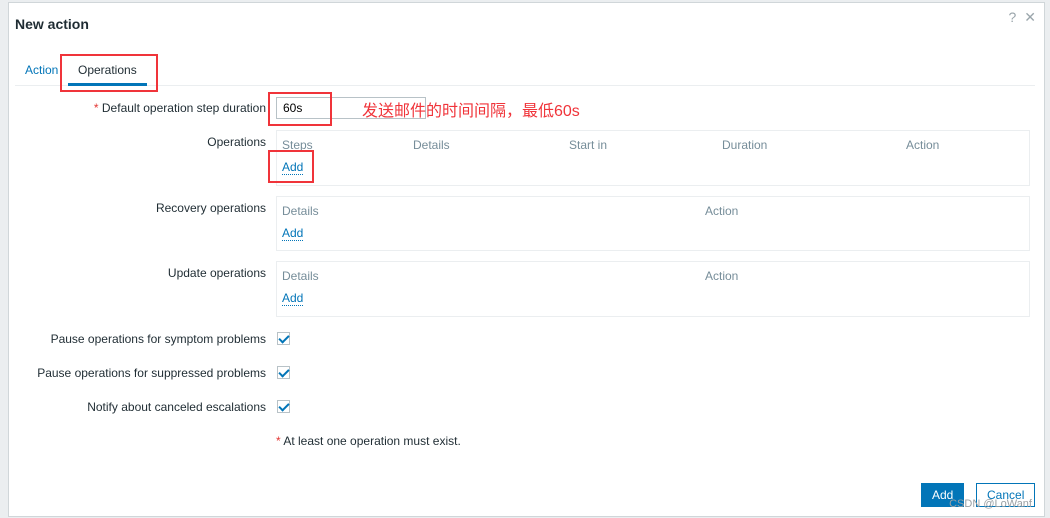  Describe the element at coordinates (525, 71) in the screenshot. I see `tab-bar: Action Operations` at that location.